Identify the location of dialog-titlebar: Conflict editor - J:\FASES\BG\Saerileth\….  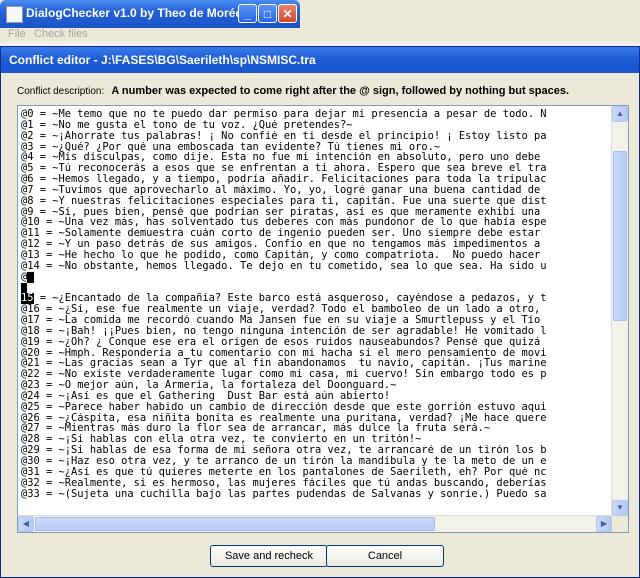
(320, 60).